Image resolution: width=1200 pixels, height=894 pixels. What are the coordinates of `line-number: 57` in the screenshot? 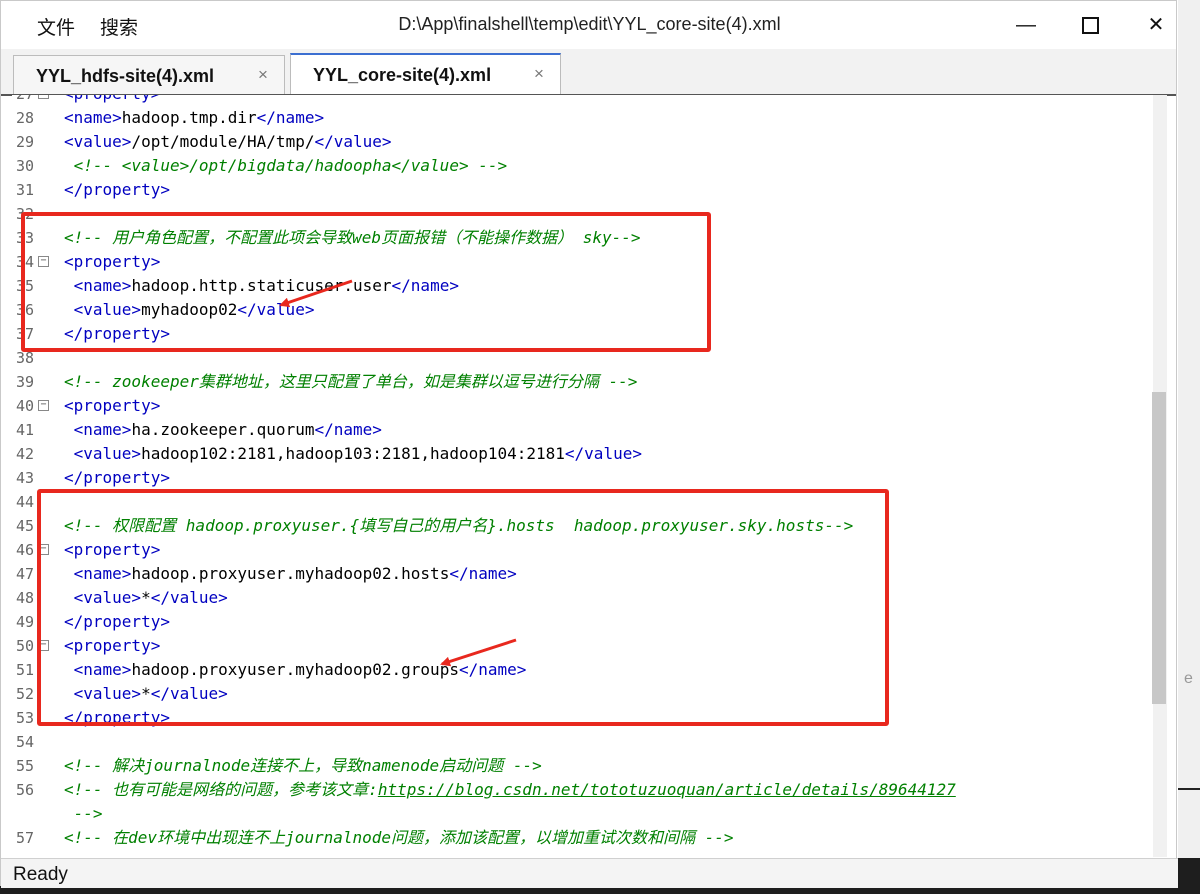 It's located at (25, 838).